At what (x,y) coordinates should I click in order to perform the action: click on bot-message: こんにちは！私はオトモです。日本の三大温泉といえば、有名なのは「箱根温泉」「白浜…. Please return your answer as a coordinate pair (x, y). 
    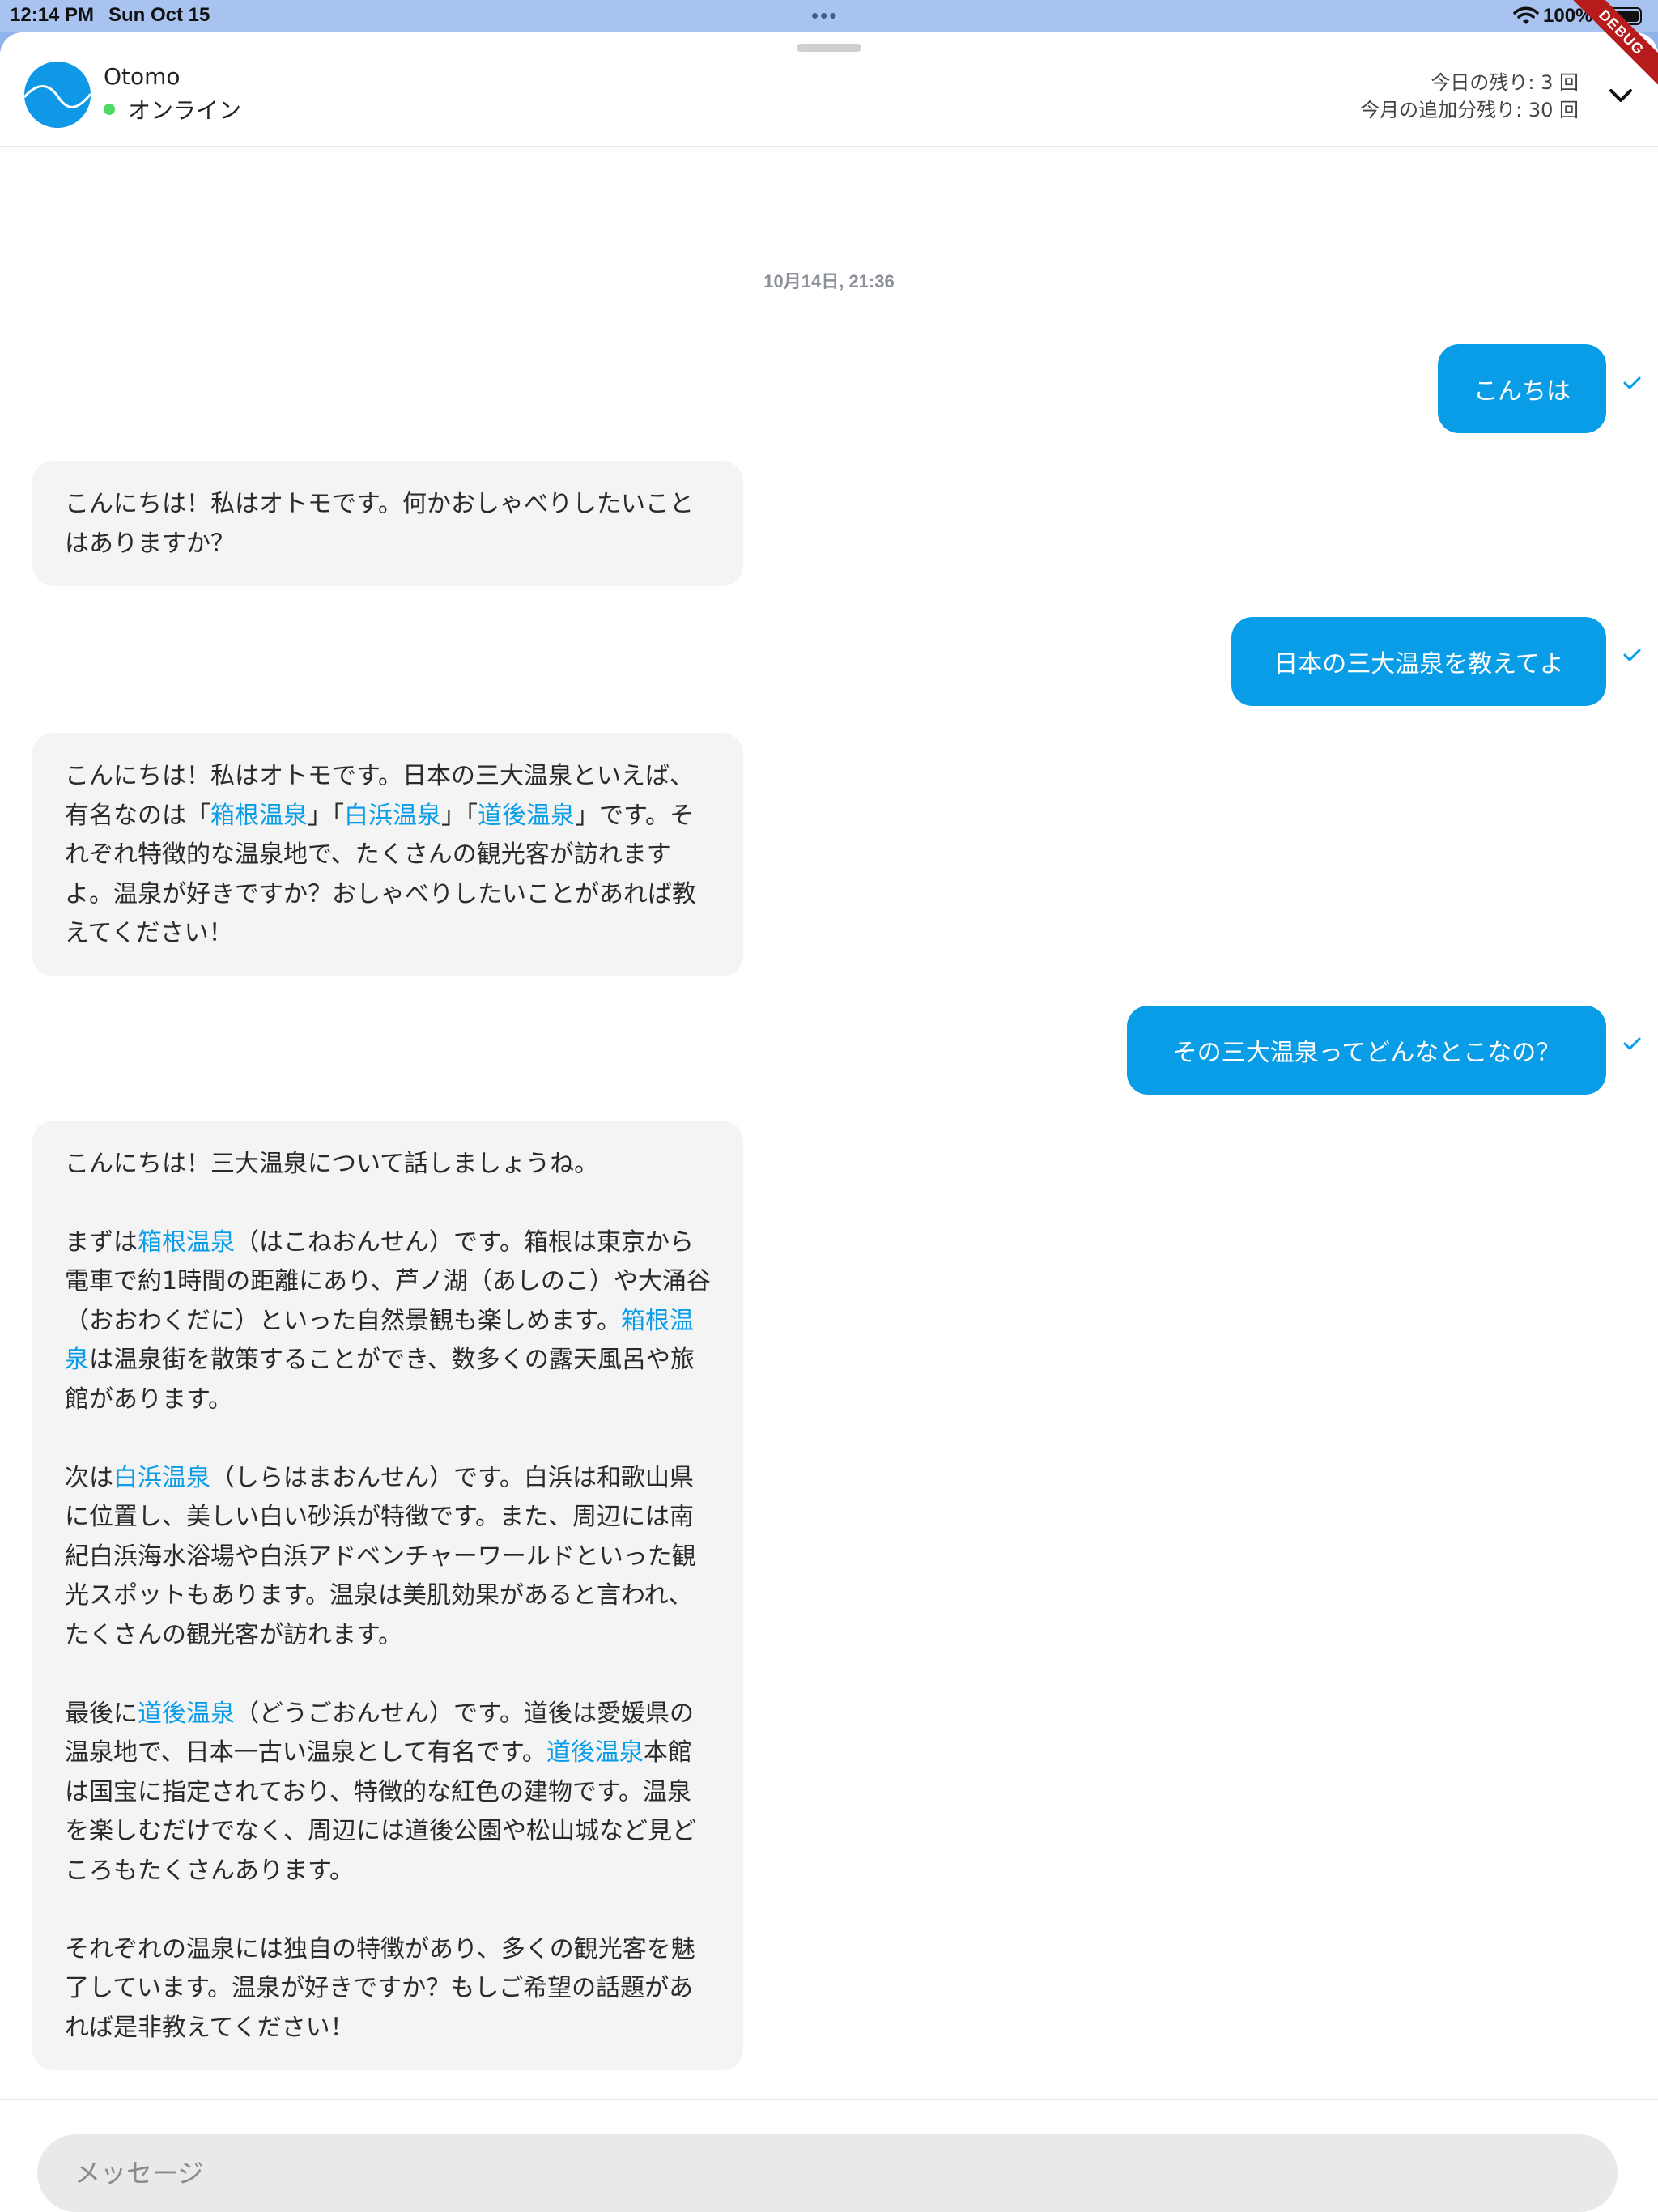
    Looking at the image, I should click on (387, 854).